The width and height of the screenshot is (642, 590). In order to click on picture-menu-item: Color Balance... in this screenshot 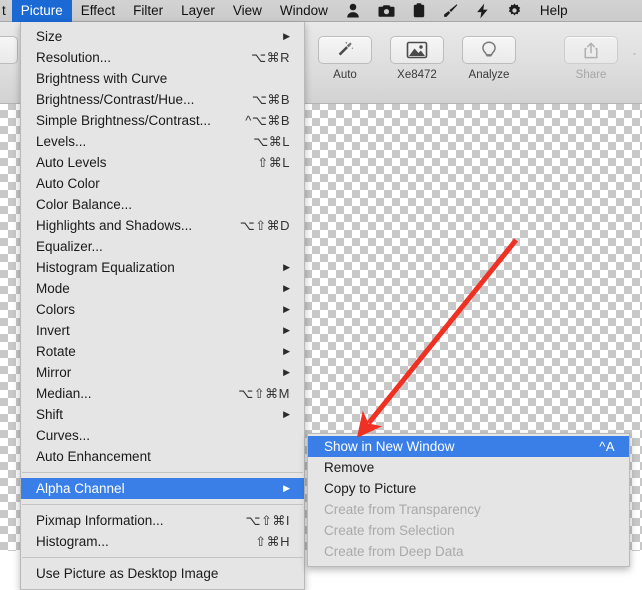, I will do `click(162, 204)`.